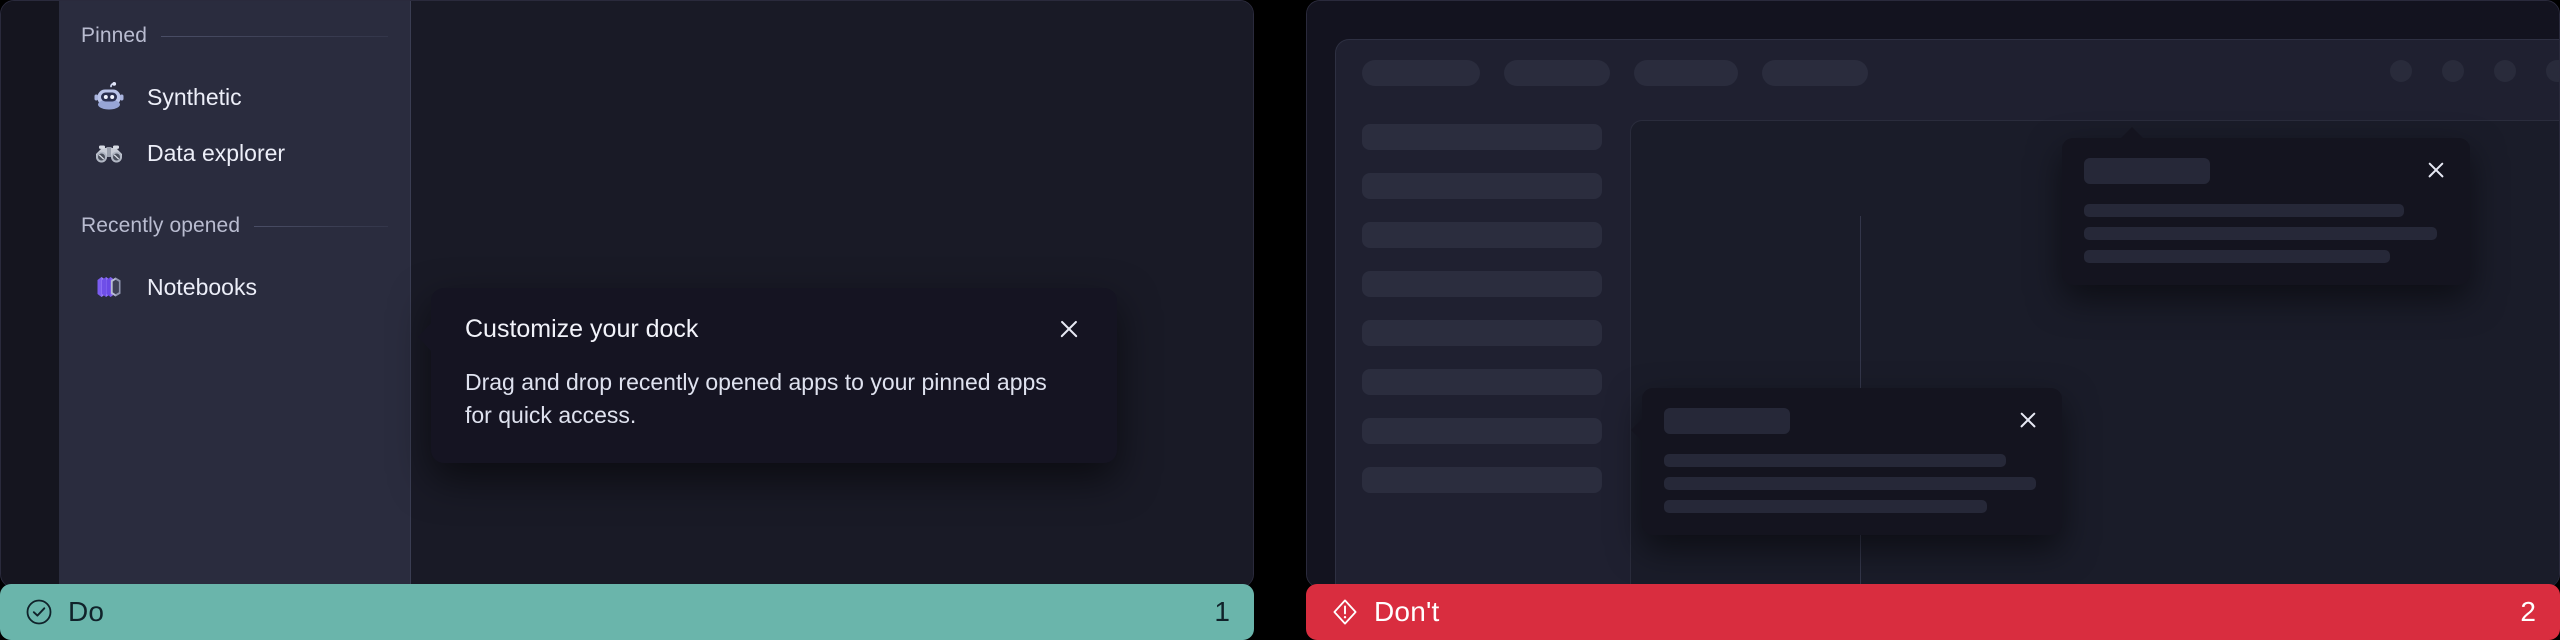 The width and height of the screenshot is (2560, 640). What do you see at coordinates (1407, 611) in the screenshot?
I see `dont-banner-label: Don't` at bounding box center [1407, 611].